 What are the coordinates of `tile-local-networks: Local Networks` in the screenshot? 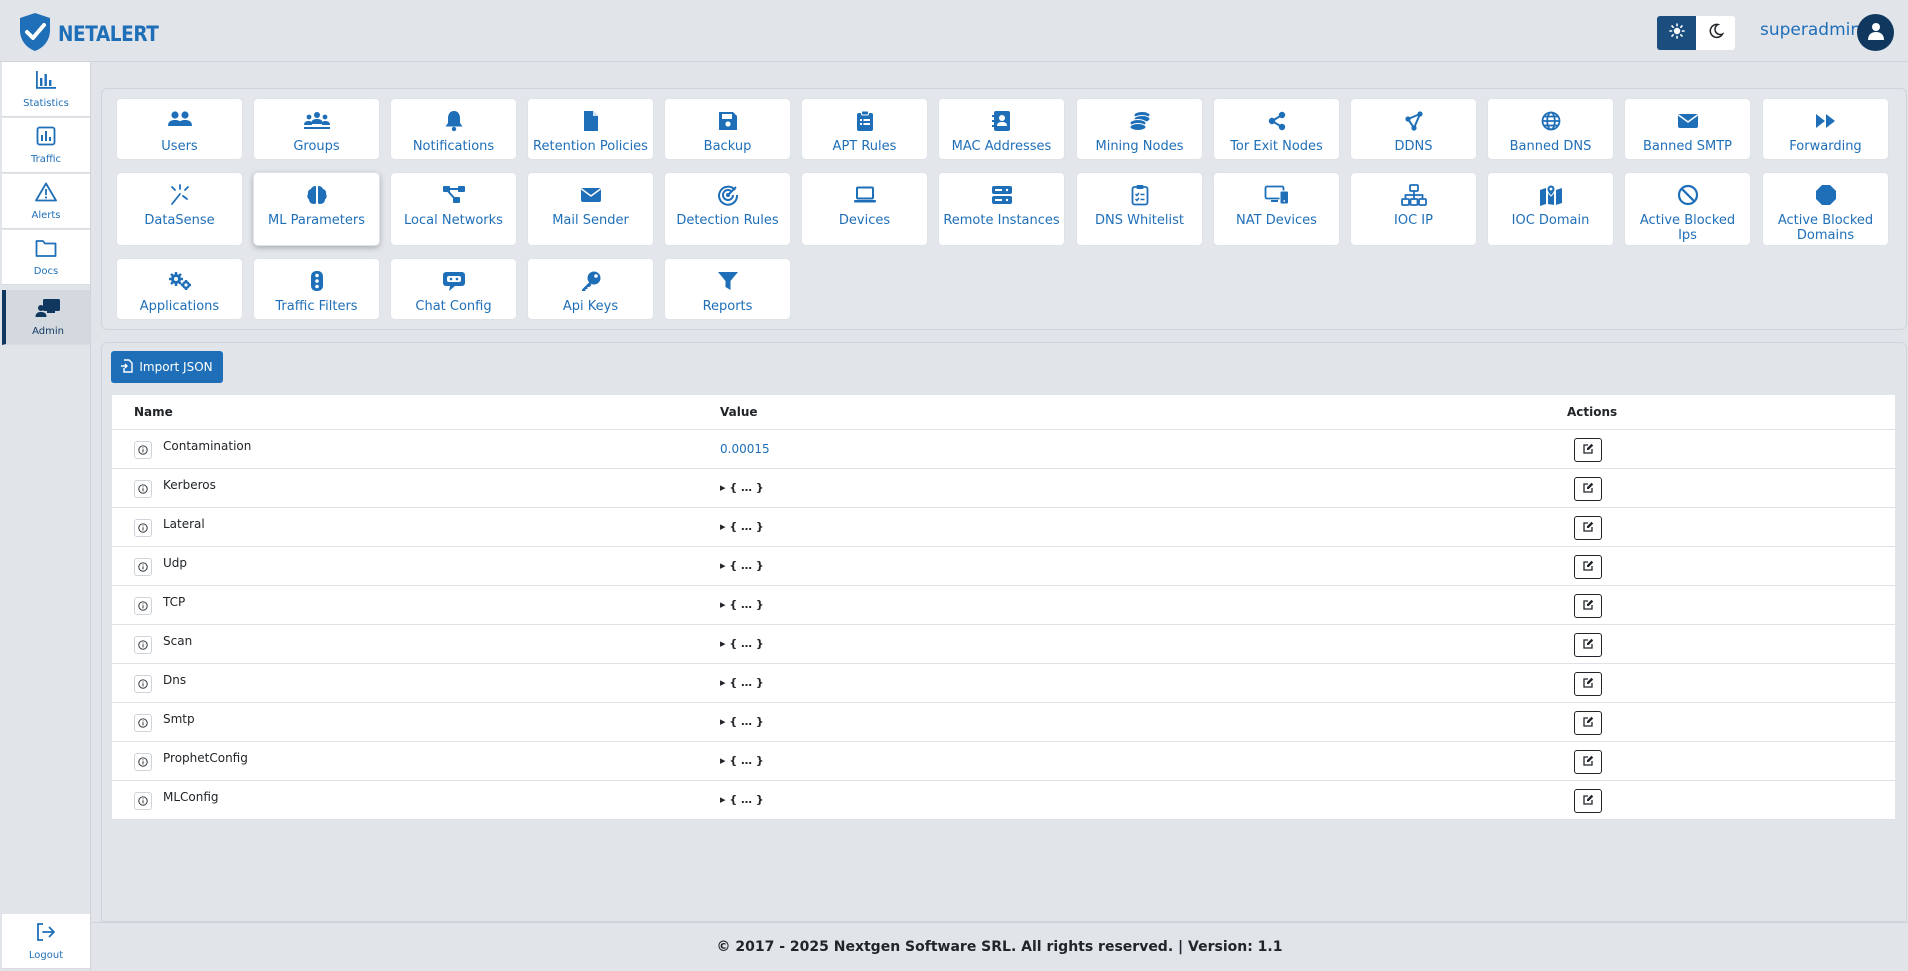 It's located at (453, 209).